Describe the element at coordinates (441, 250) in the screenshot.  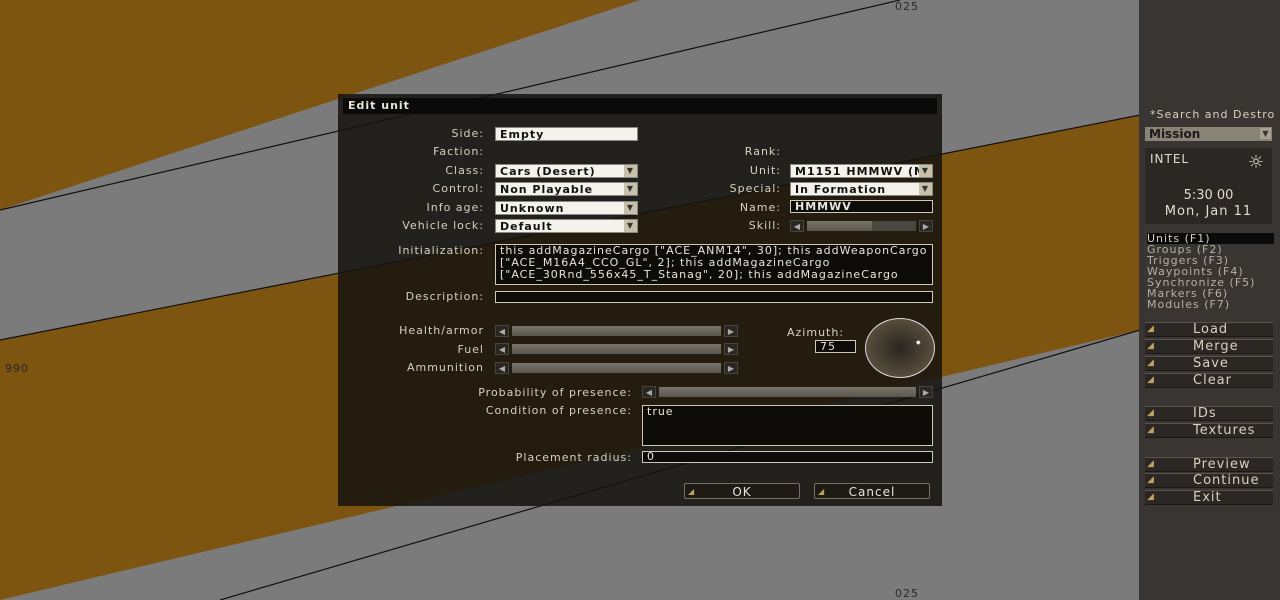
I see `initialization-label: Initialization:` at that location.